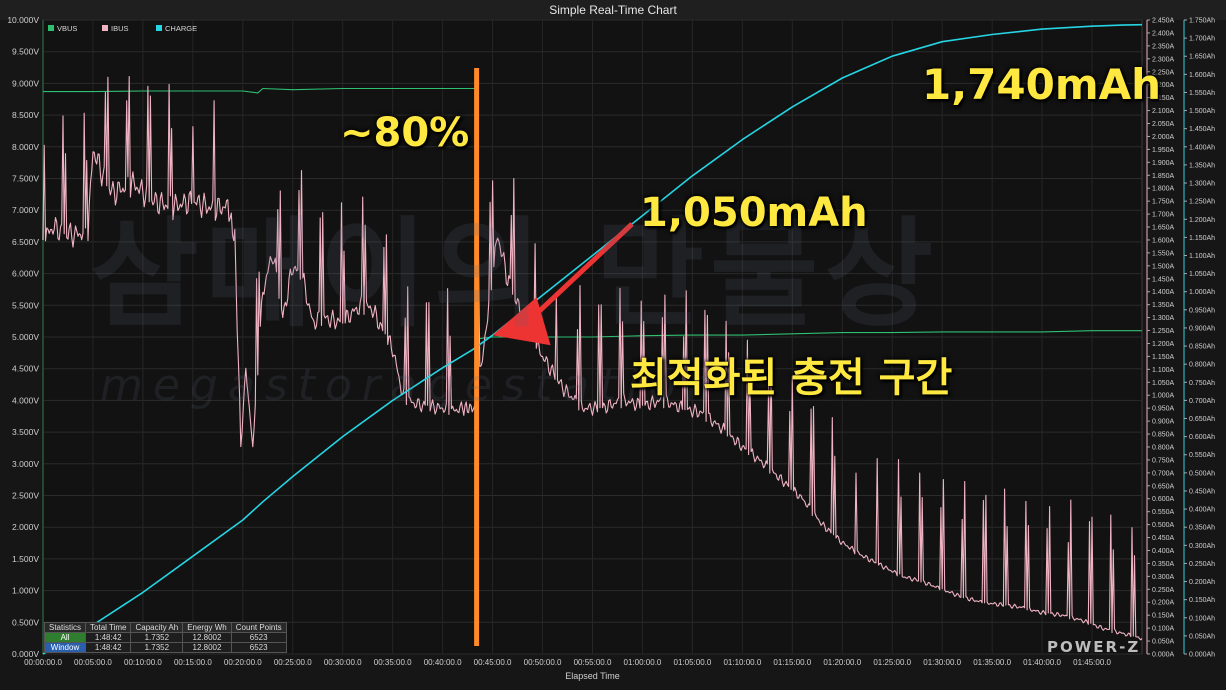 The height and width of the screenshot is (690, 1226). What do you see at coordinates (67, 28) in the screenshot?
I see `legend-label-vbus: VBUS` at bounding box center [67, 28].